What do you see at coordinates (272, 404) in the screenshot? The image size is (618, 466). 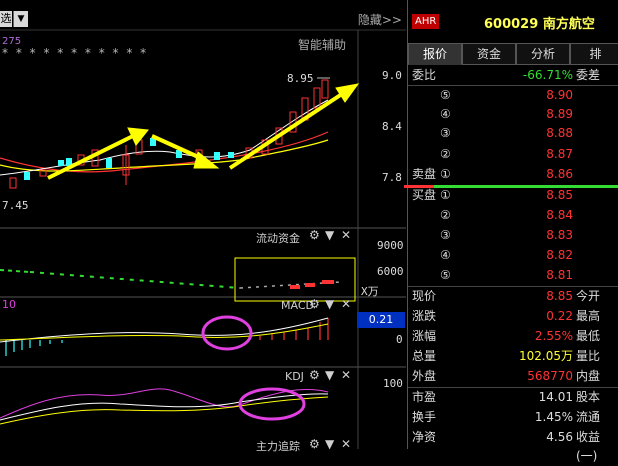 I see `kdj-highlight-circle` at bounding box center [272, 404].